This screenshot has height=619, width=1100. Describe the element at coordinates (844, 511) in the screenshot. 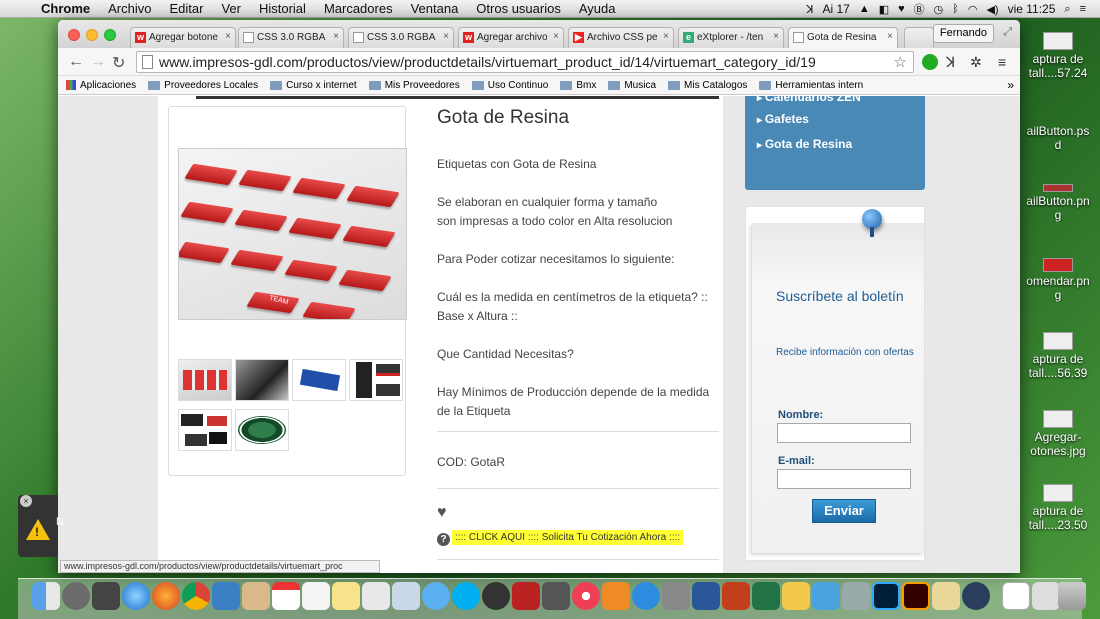

I see `submit-button: Enviar` at that location.